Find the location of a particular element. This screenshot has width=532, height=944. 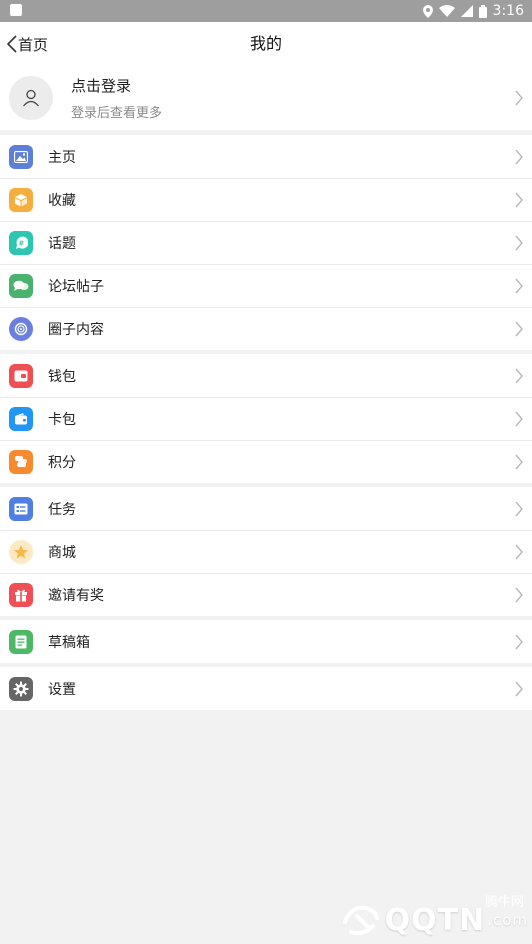

battery-icon is located at coordinates (482, 11).